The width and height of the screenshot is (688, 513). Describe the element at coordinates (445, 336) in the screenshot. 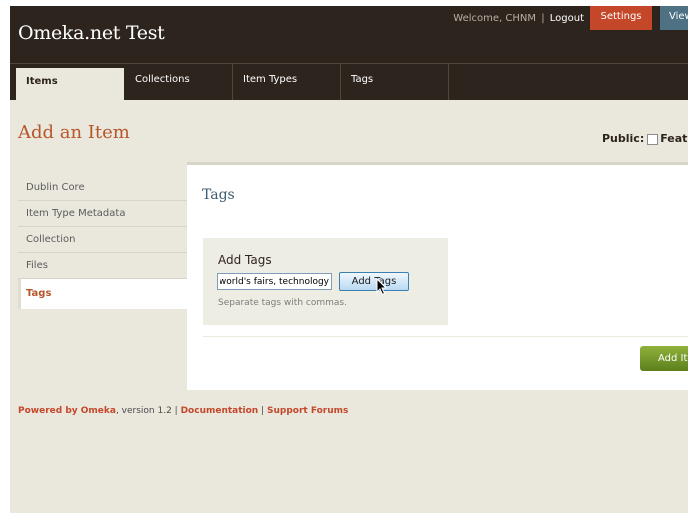

I see `panel-divider` at that location.